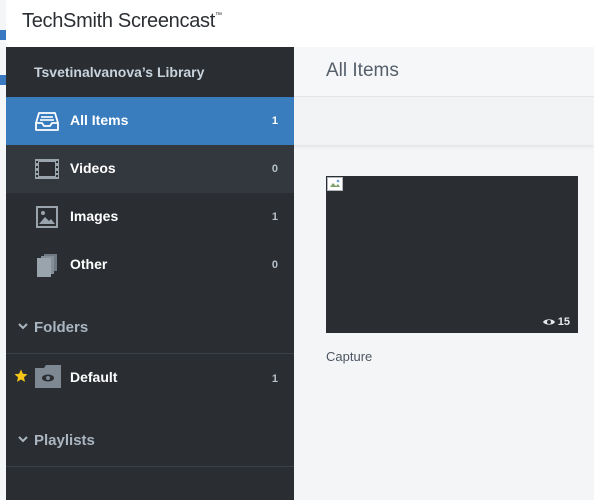 This screenshot has height=500, width=594. I want to click on content-toolbar, so click(444, 121).